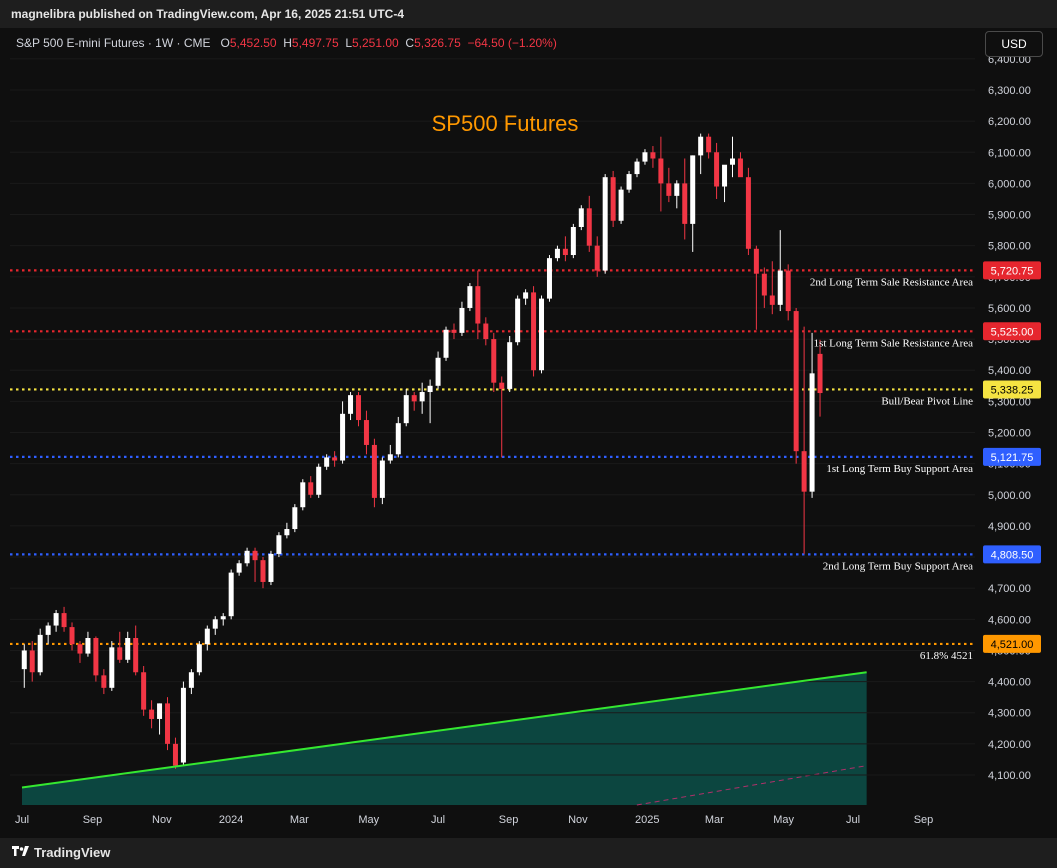 The height and width of the screenshot is (868, 1057). What do you see at coordinates (578, 820) in the screenshot?
I see `x-tick-label: Nov` at bounding box center [578, 820].